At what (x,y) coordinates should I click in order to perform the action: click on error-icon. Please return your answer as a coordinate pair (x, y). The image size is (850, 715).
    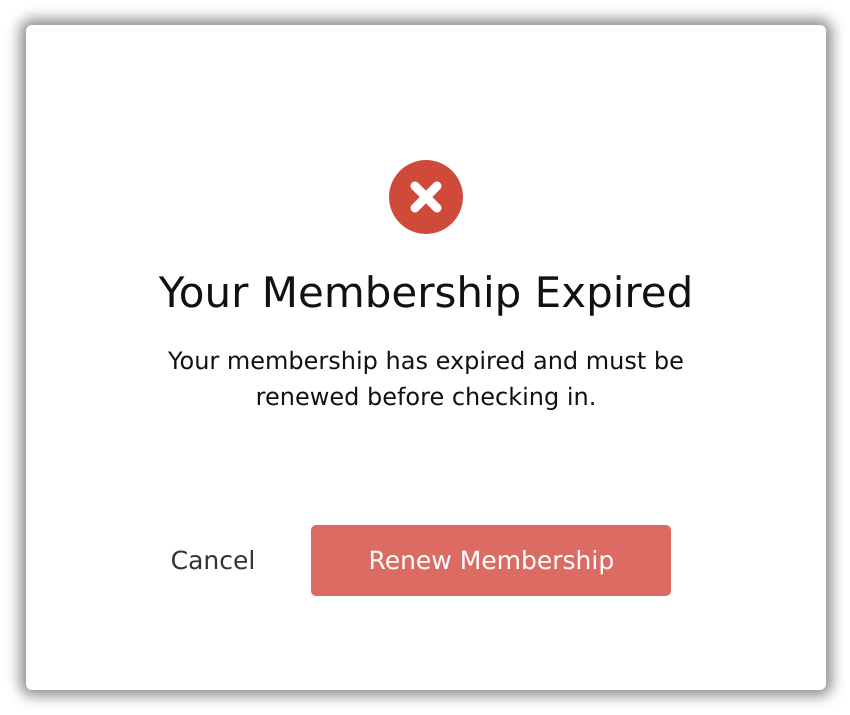
    Looking at the image, I should click on (426, 197).